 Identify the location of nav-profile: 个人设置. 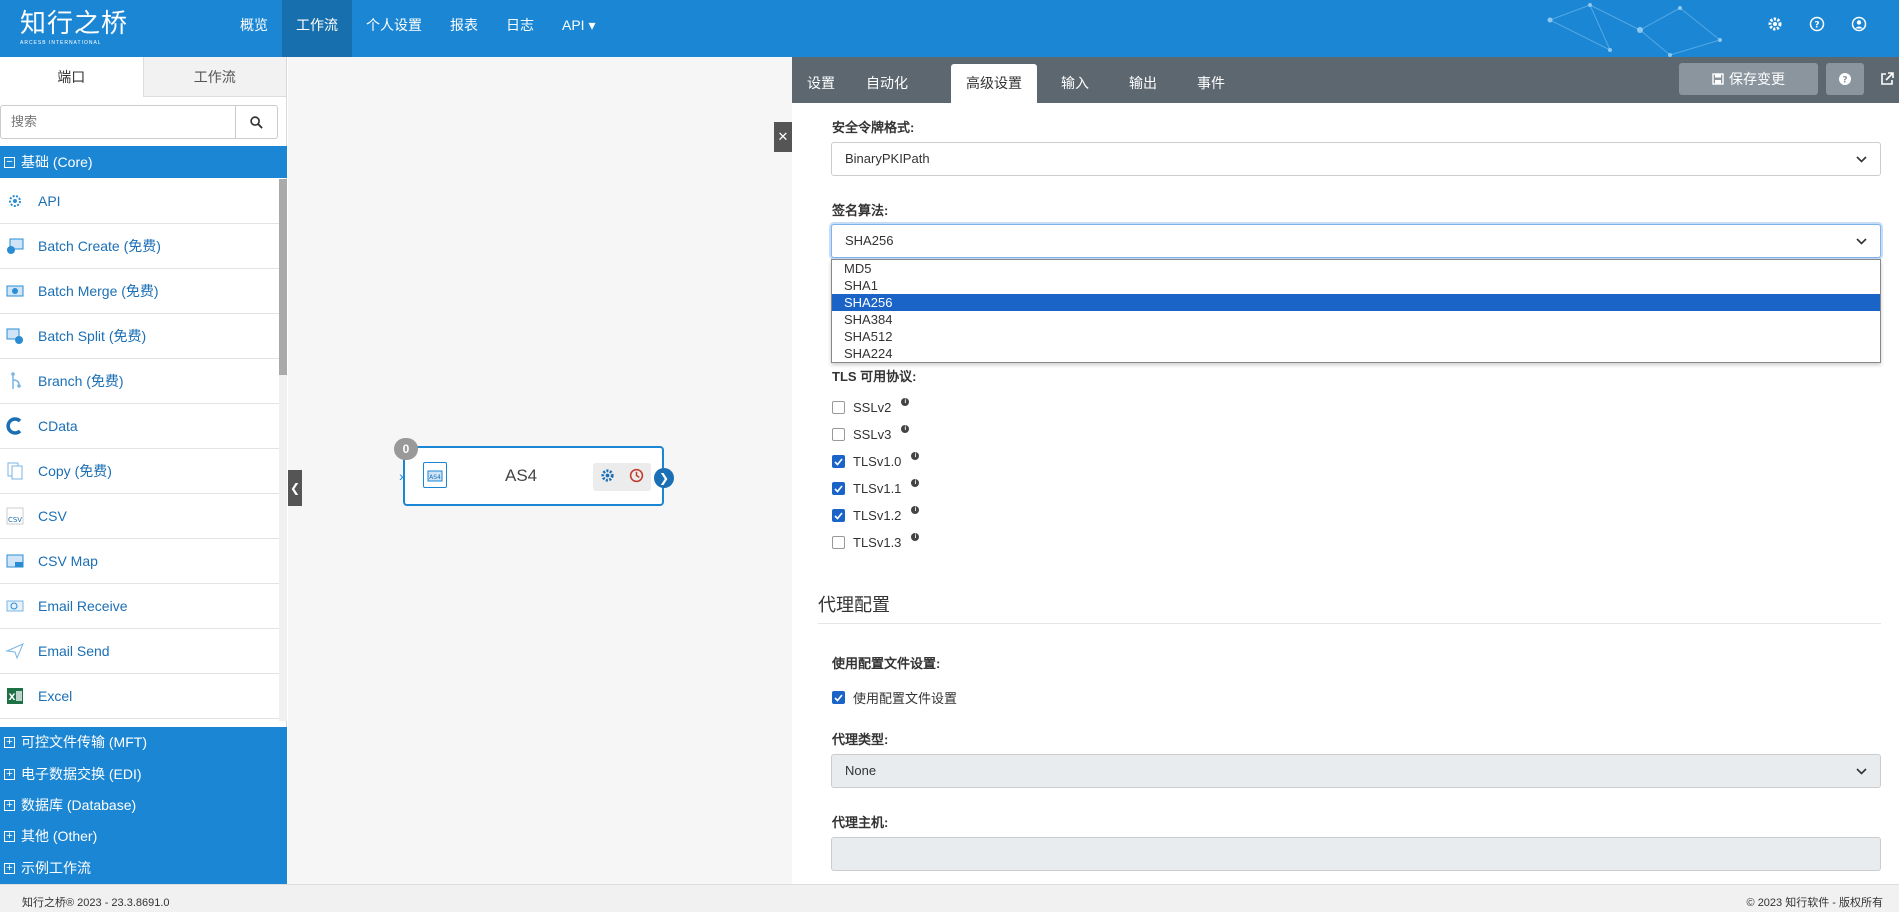
(394, 28).